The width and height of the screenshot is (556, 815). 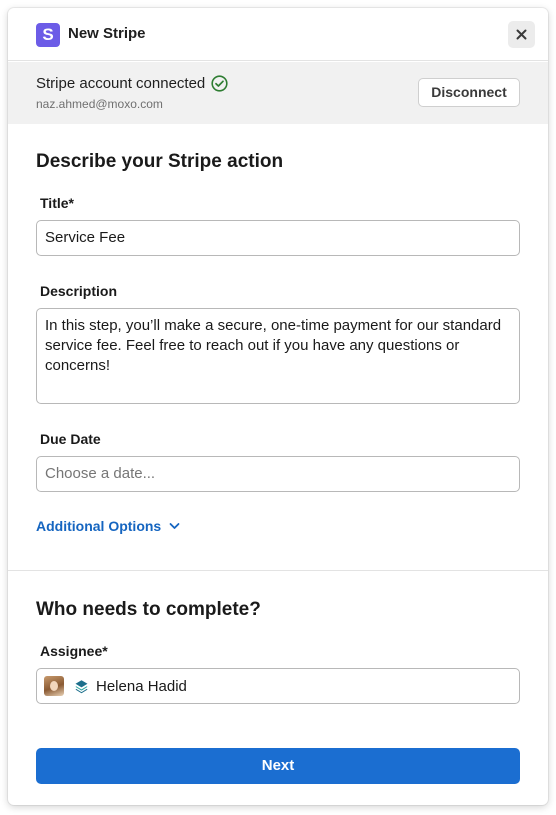 What do you see at coordinates (160, 161) in the screenshot?
I see `section-title-describe: Describe your Stripe action` at bounding box center [160, 161].